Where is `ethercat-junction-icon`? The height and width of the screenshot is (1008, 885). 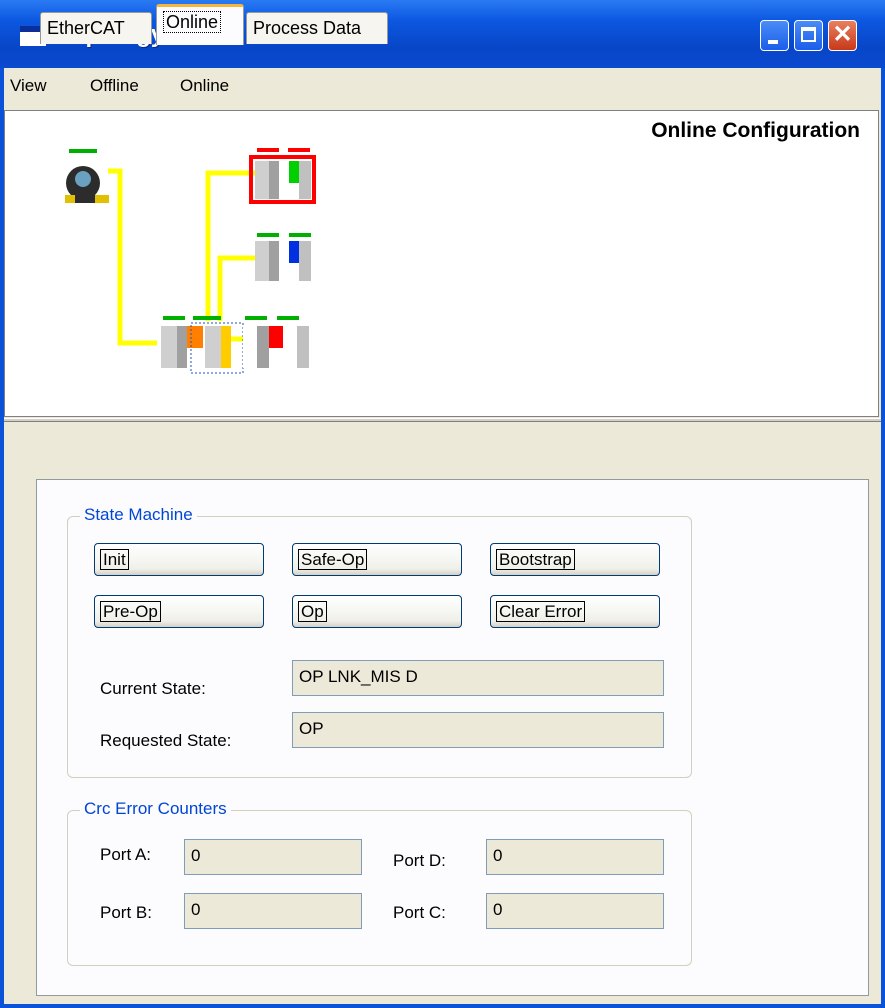
ethercat-junction-icon is located at coordinates (235, 345).